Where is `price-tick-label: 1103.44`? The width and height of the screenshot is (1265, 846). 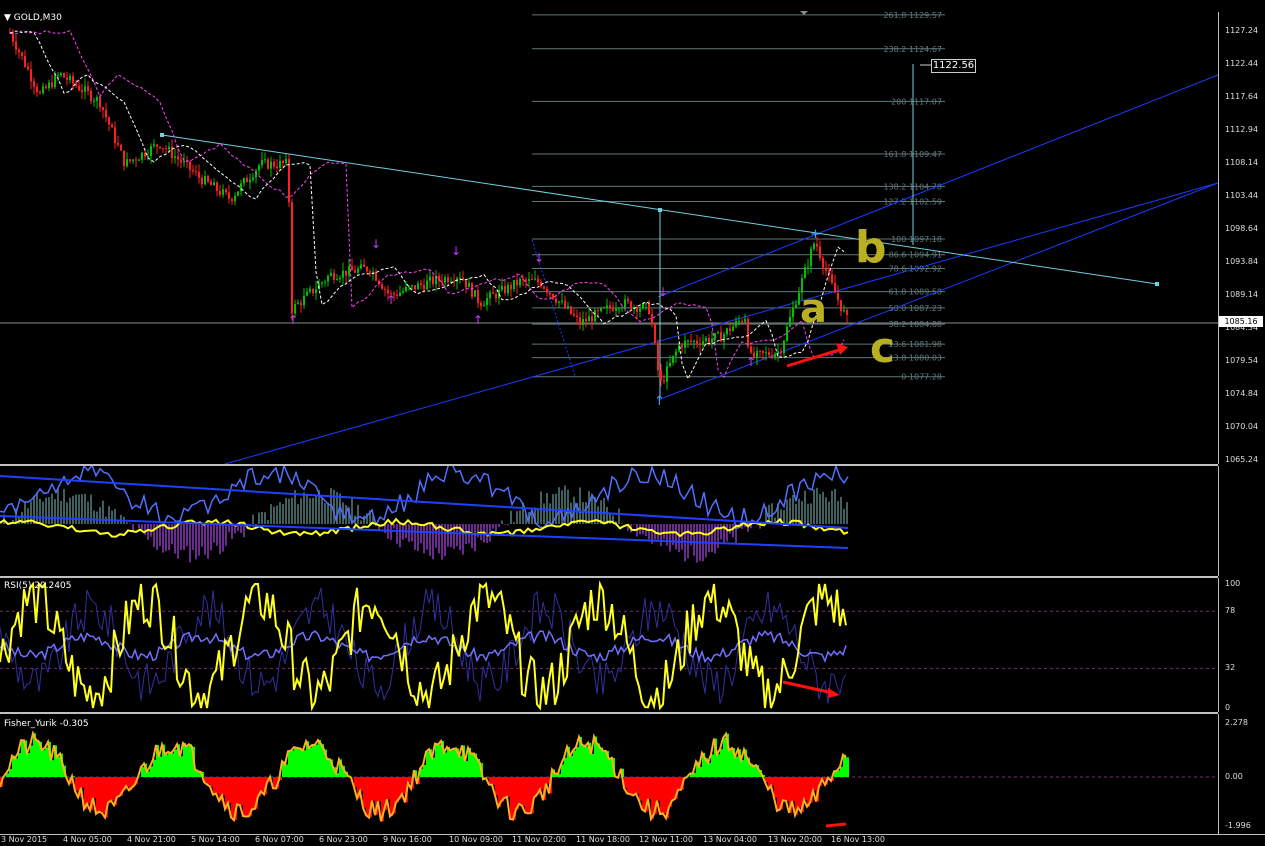 price-tick-label: 1103.44 is located at coordinates (1241, 195).